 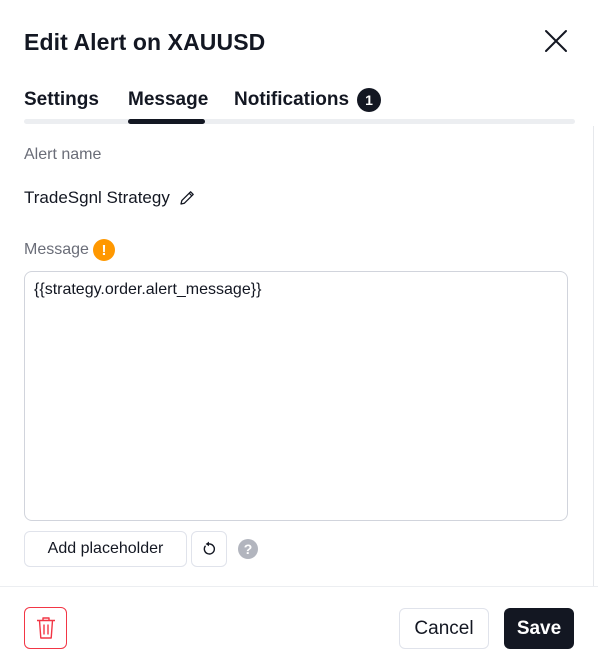 What do you see at coordinates (187, 198) in the screenshot?
I see `pencil-icon` at bounding box center [187, 198].